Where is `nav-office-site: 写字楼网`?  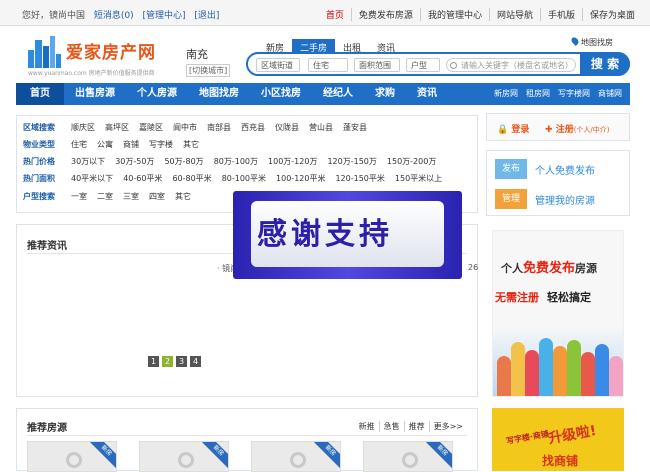 nav-office-site: 写字楼网 is located at coordinates (574, 94).